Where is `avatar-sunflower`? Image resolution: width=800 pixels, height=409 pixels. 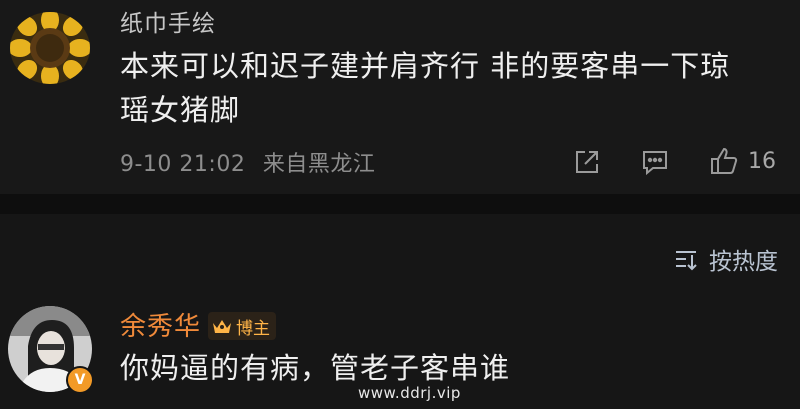 avatar-sunflower is located at coordinates (50, 48).